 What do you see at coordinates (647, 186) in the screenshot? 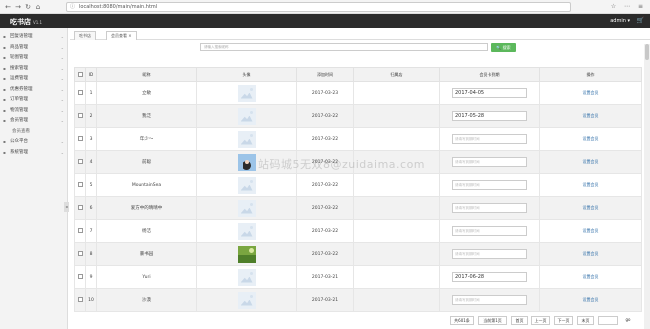
I see `page-scrollbar` at bounding box center [647, 186].